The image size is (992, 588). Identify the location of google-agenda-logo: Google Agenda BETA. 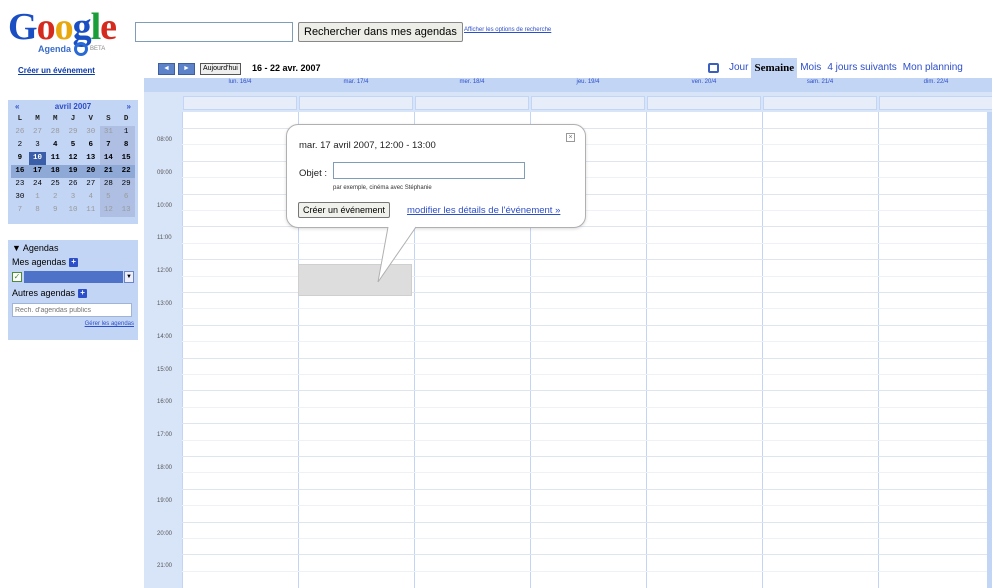
(68, 33).